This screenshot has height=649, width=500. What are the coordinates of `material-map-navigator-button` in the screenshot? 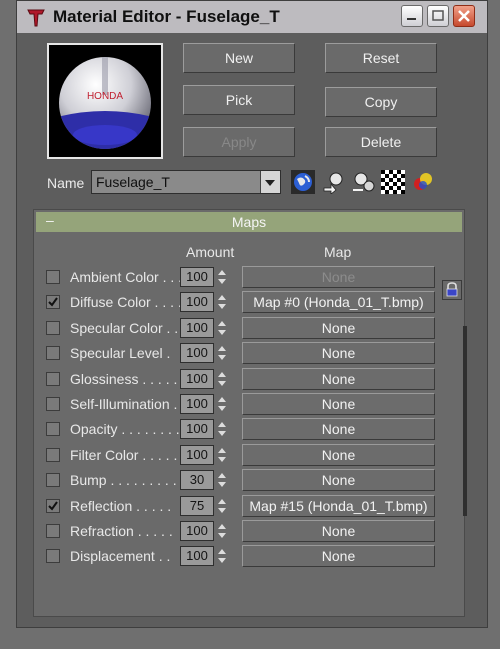 It's located at (423, 182).